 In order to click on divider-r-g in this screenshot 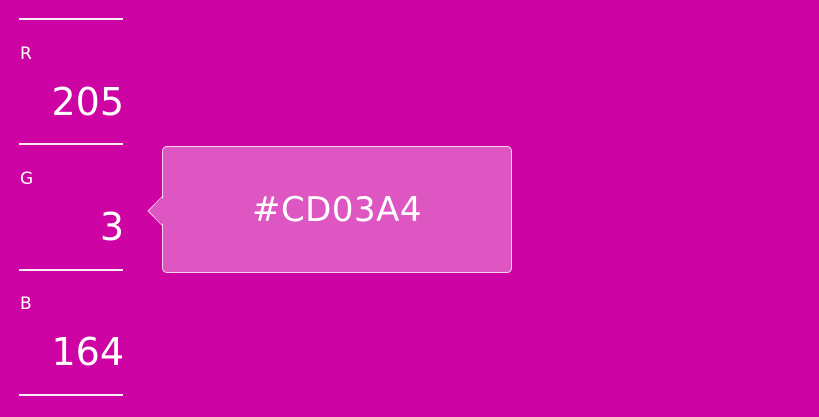, I will do `click(71, 144)`.